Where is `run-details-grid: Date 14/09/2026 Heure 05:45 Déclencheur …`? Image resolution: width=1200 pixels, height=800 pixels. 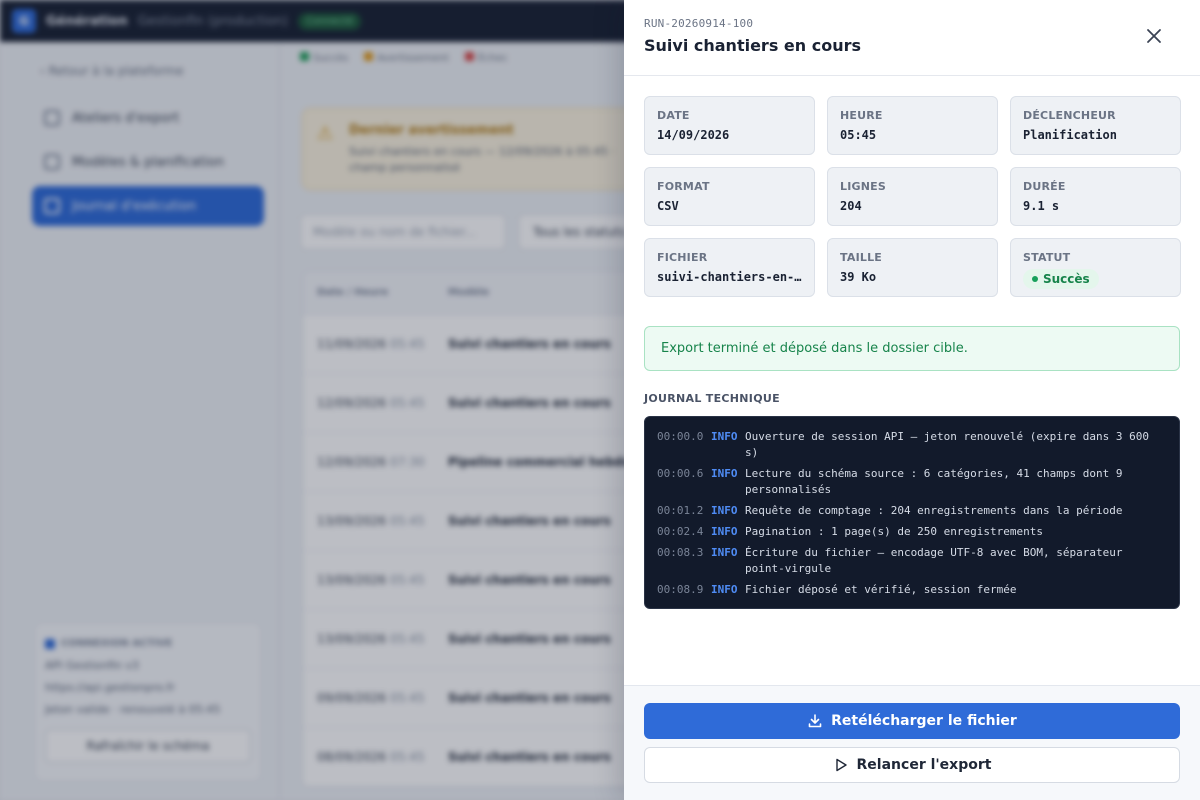
run-details-grid: Date 14/09/2026 Heure 05:45 Déclencheur … is located at coordinates (912, 196).